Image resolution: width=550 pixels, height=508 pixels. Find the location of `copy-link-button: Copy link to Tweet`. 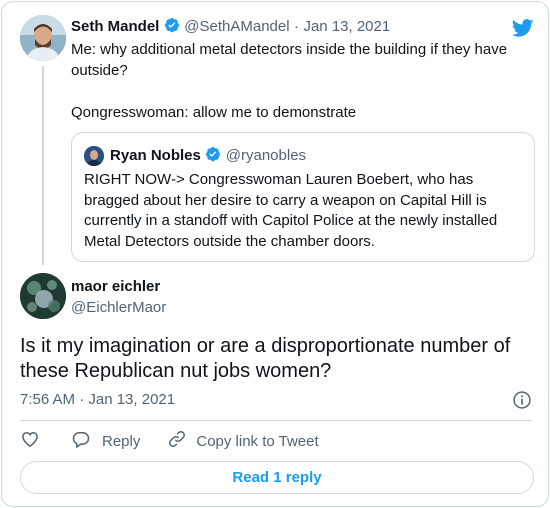

copy-link-button: Copy link to Tweet is located at coordinates (243, 441).